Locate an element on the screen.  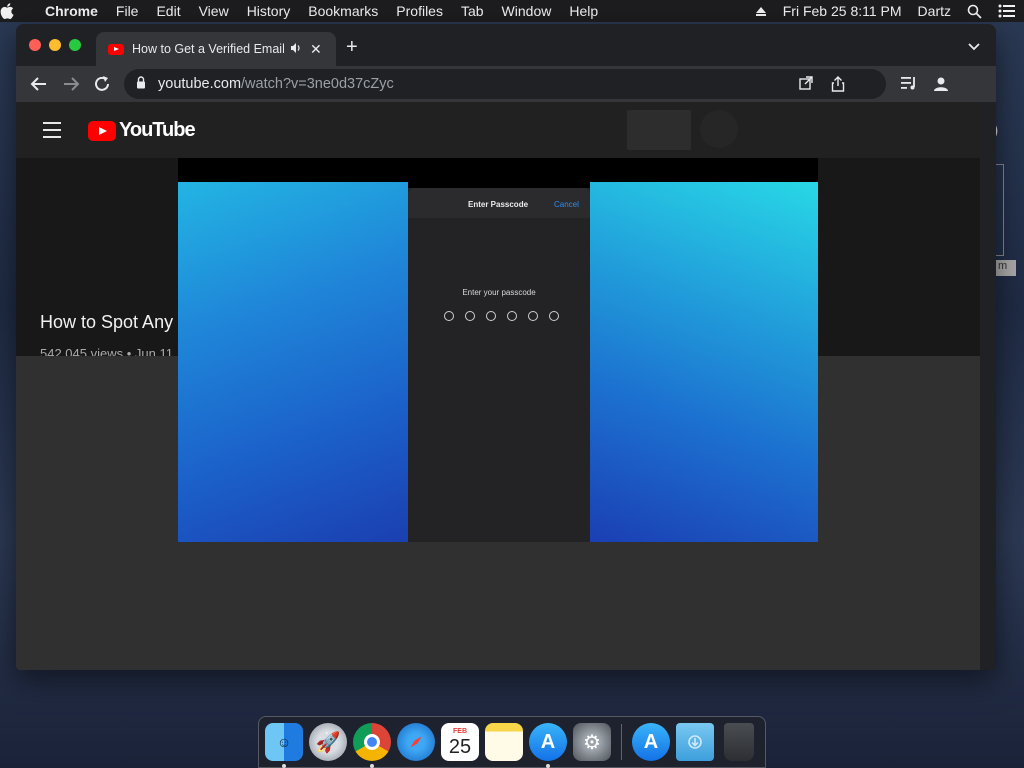
lock-icon is located at coordinates (141, 84).